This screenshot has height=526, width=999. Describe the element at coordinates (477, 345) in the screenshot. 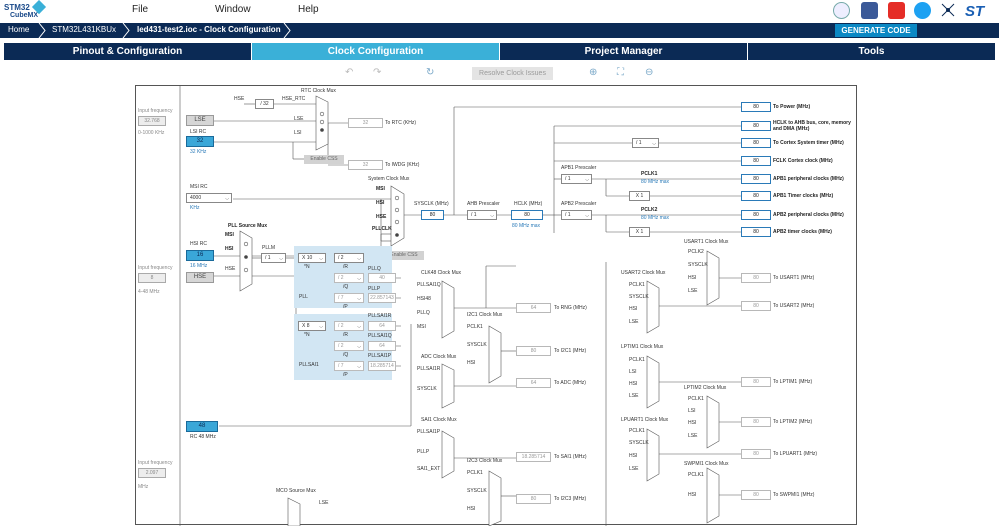

I see `i2c1-in-2: SYSCLK` at that location.